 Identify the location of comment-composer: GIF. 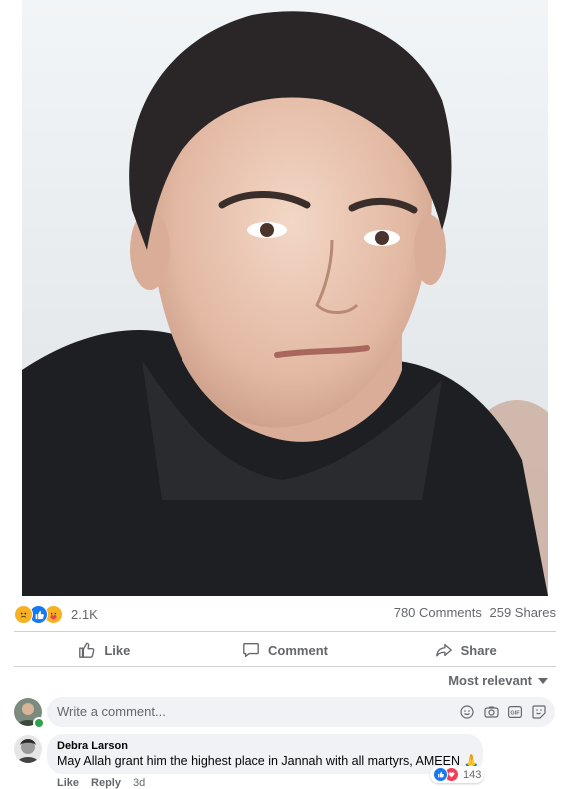
(301, 712).